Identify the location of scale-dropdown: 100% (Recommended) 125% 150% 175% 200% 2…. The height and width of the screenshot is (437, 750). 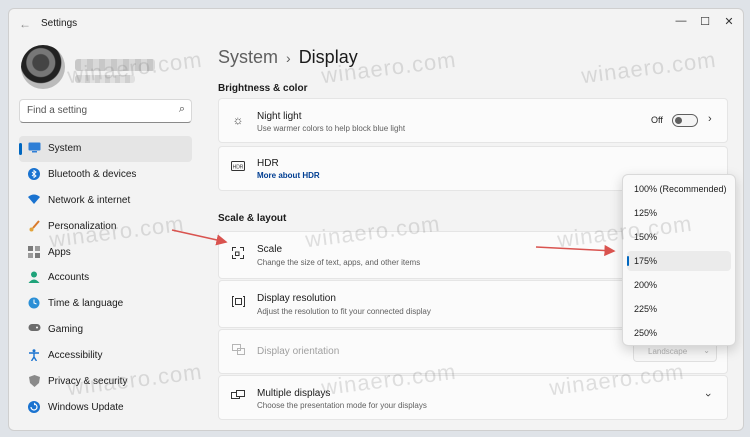
(679, 260).